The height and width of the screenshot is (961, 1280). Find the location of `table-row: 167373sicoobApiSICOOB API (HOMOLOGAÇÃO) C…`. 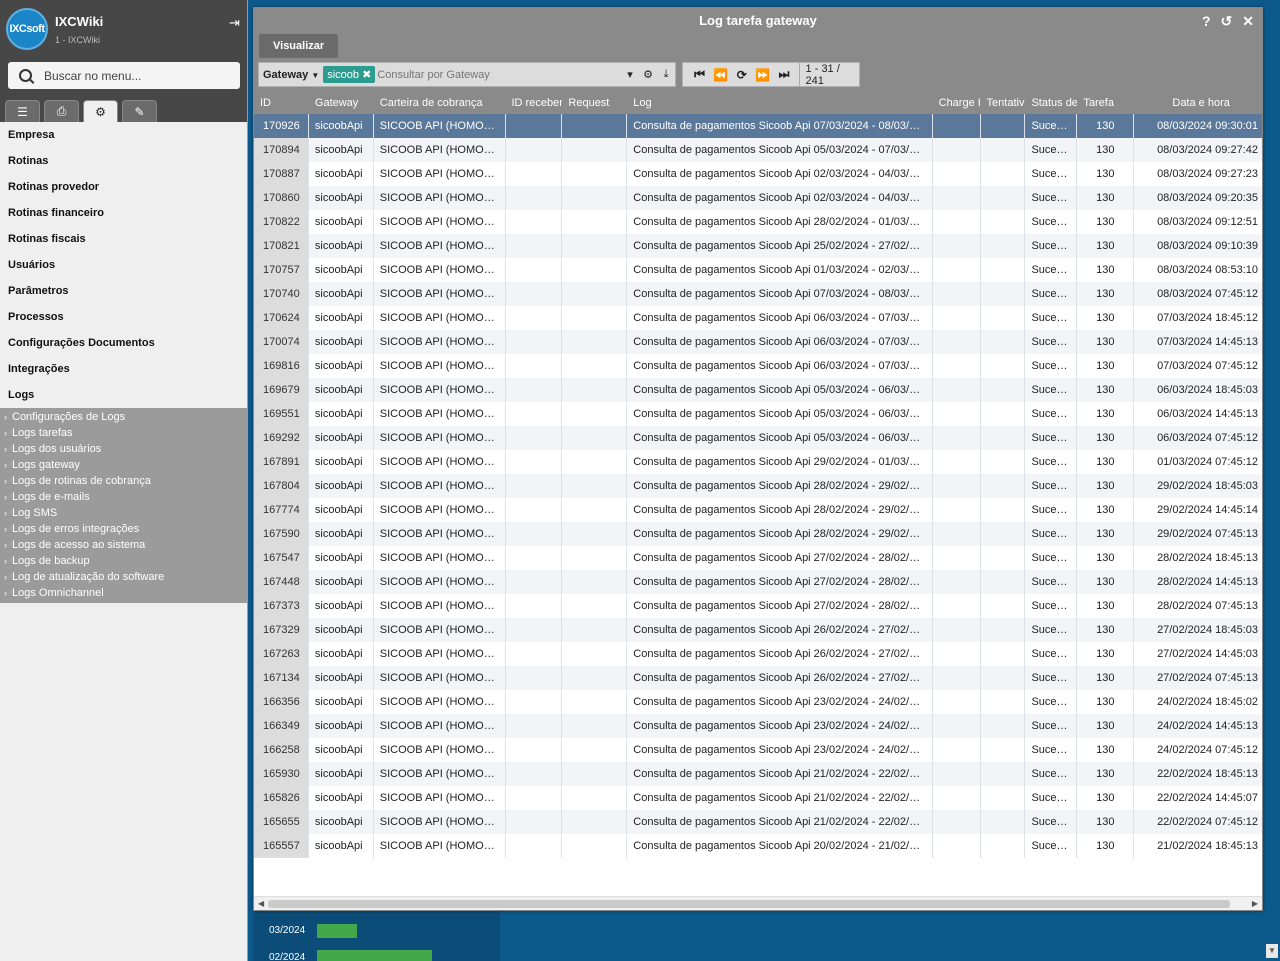

table-row: 167373sicoobApiSICOOB API (HOMOLOGAÇÃO) C… is located at coordinates (758, 606).